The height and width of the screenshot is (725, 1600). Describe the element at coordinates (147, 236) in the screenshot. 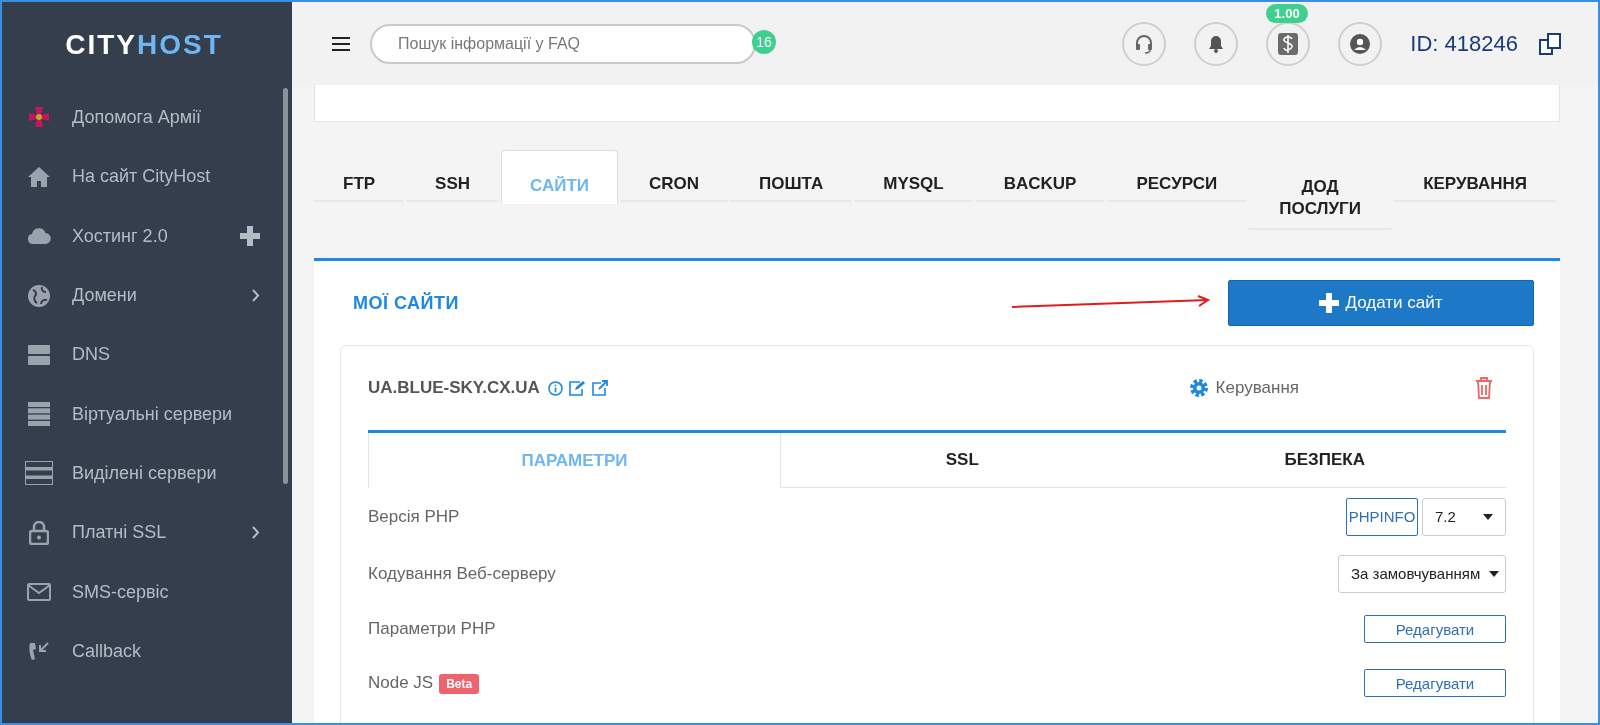

I see `sidebar-item: Хостинг 2.0` at that location.